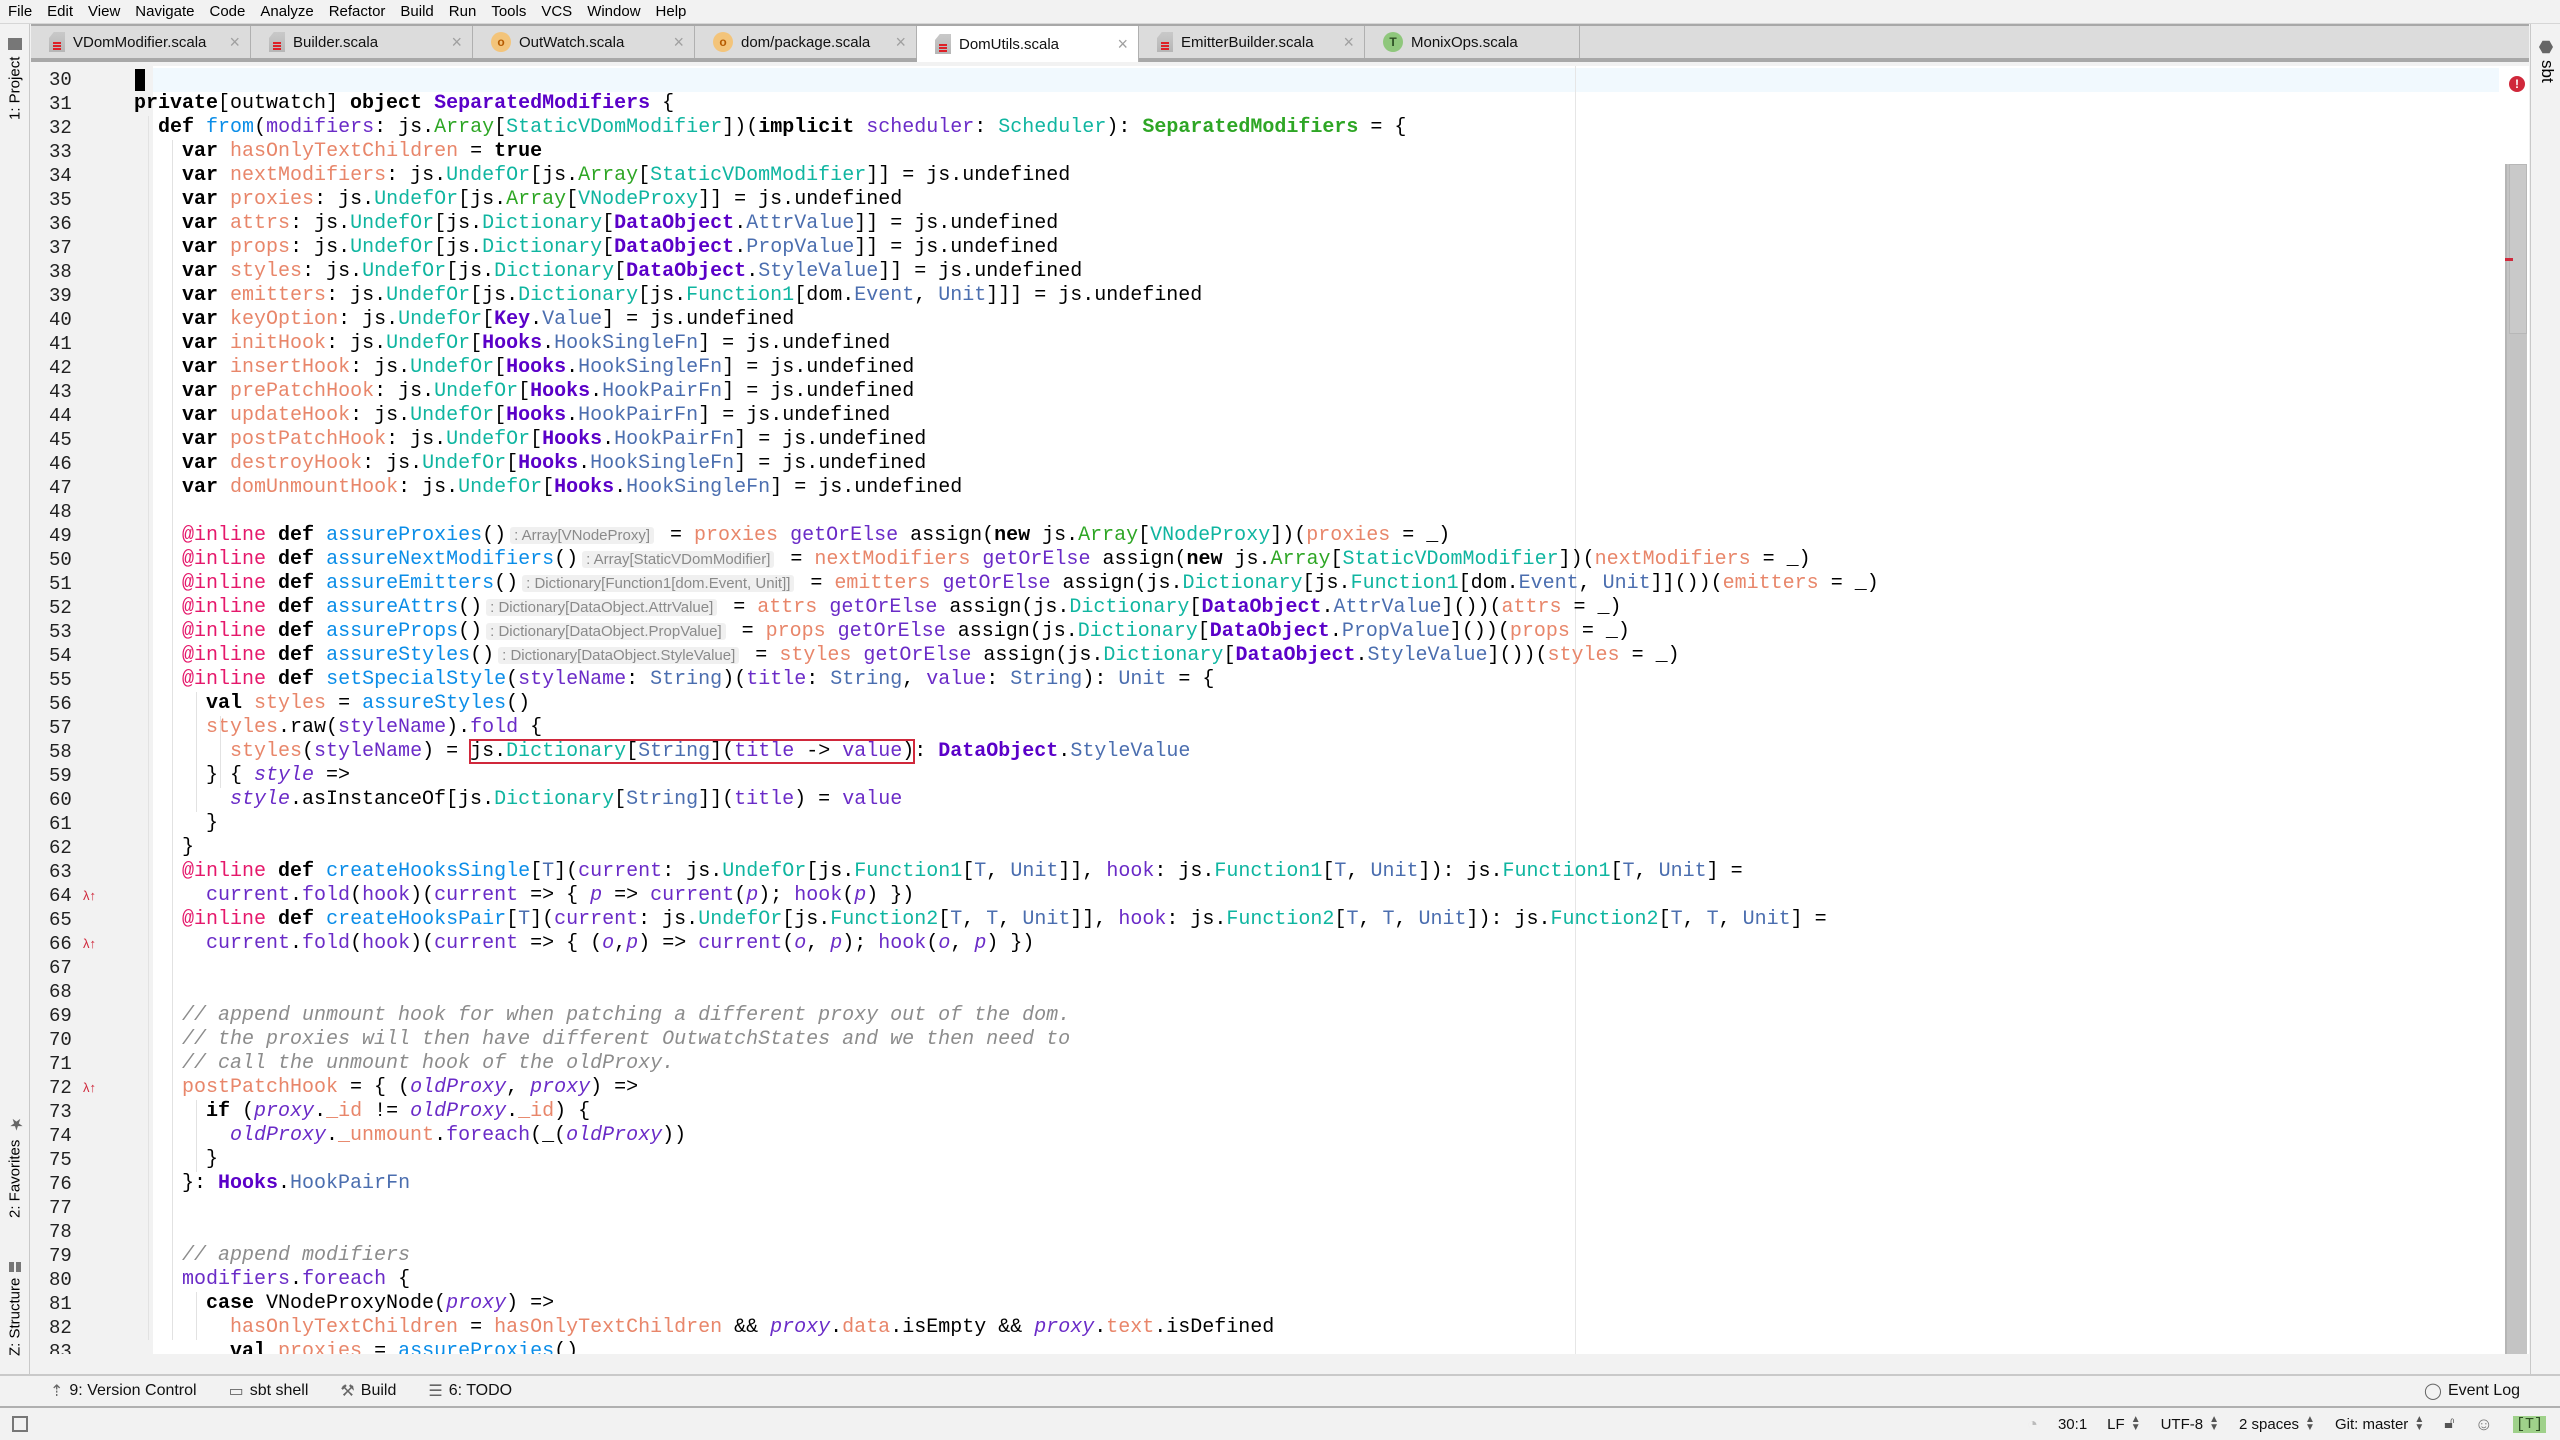 The image size is (2560, 1440). What do you see at coordinates (2472, 1391) in the screenshot?
I see `event-log-button: ◯ Event Log` at bounding box center [2472, 1391].